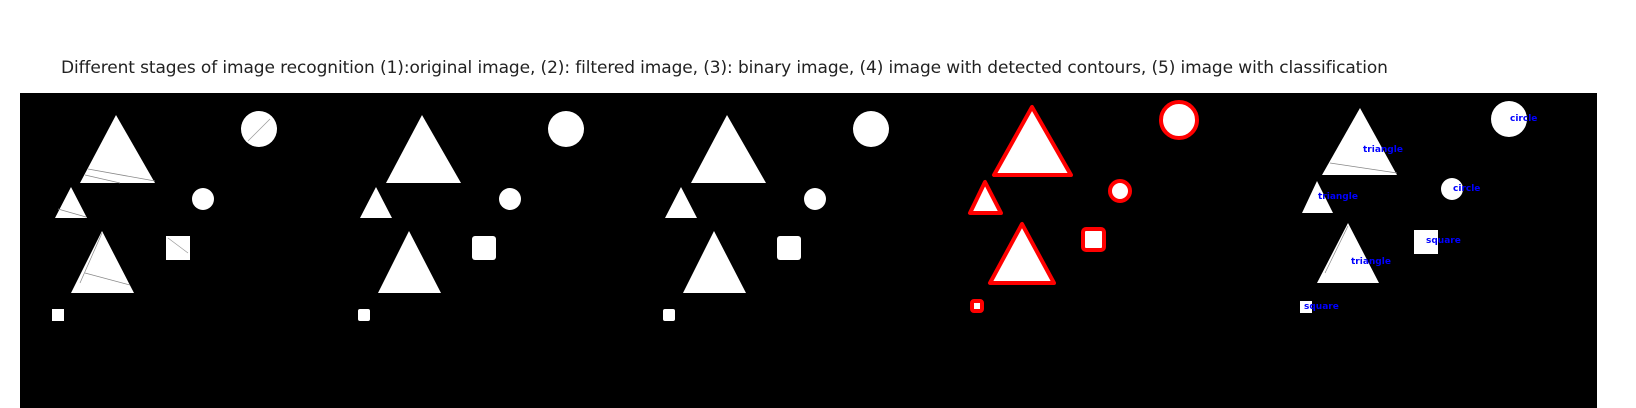  What do you see at coordinates (1093, 239) in the screenshot?
I see `square-contour` at bounding box center [1093, 239].